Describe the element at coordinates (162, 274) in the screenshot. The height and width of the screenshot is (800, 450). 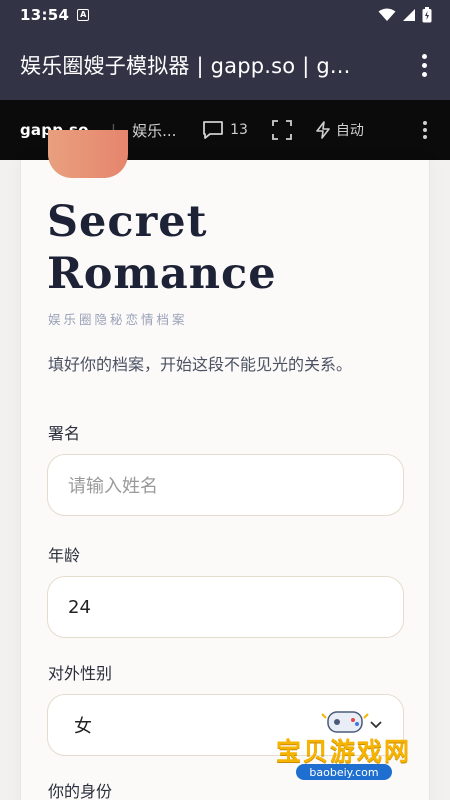
I see `card-title-line2: Romance` at that location.